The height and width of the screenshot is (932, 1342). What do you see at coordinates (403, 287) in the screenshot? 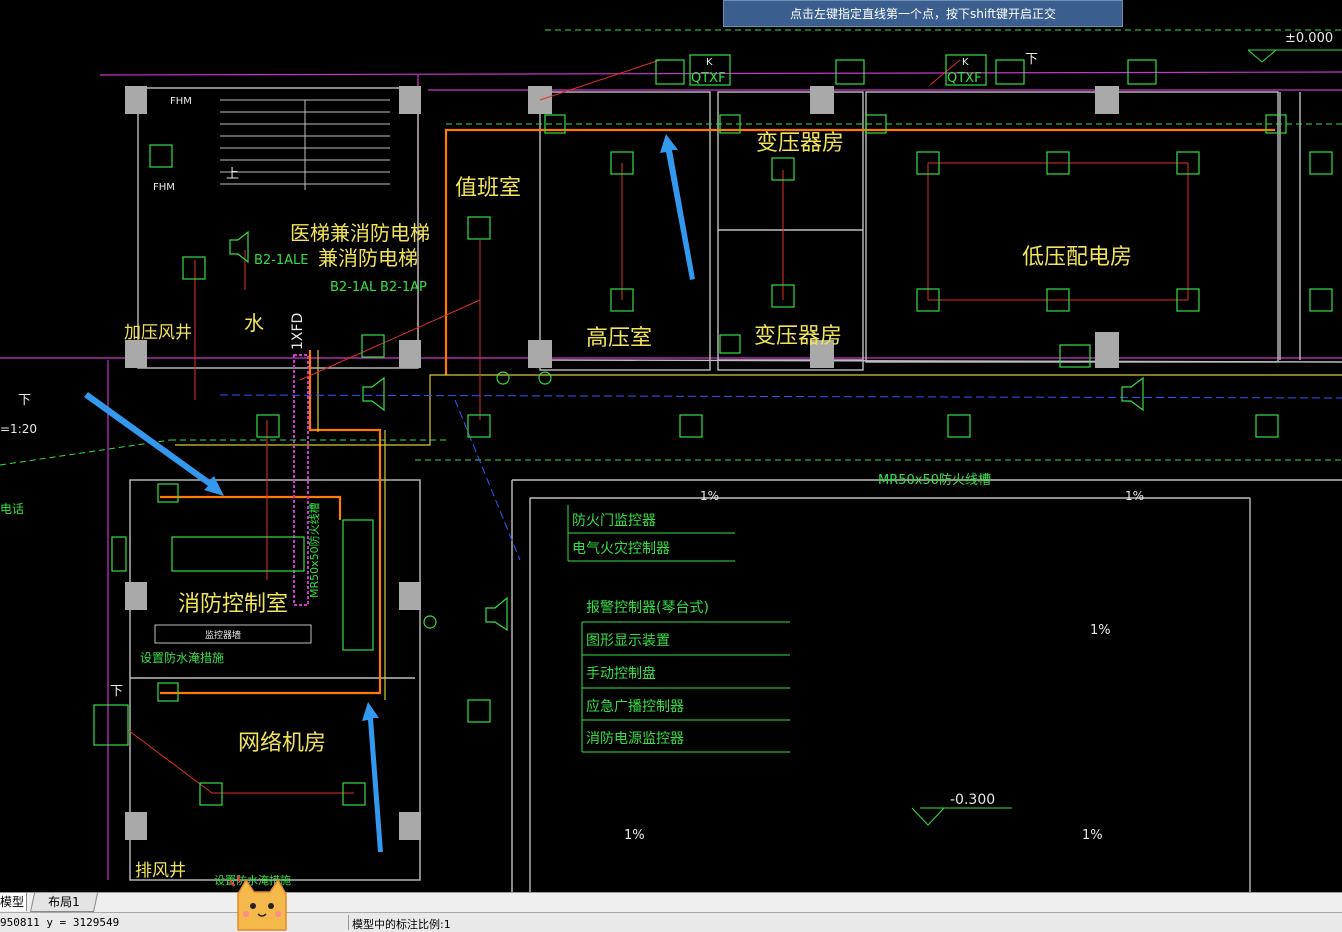
I see `panel-b2-1ap: B2-1AP` at bounding box center [403, 287].